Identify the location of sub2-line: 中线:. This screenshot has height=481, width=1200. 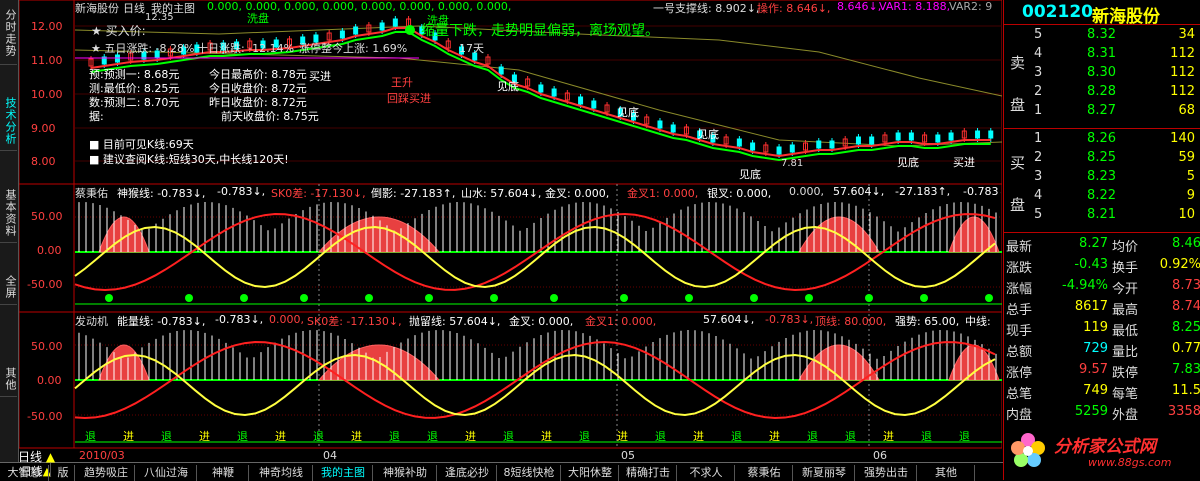
(978, 320).